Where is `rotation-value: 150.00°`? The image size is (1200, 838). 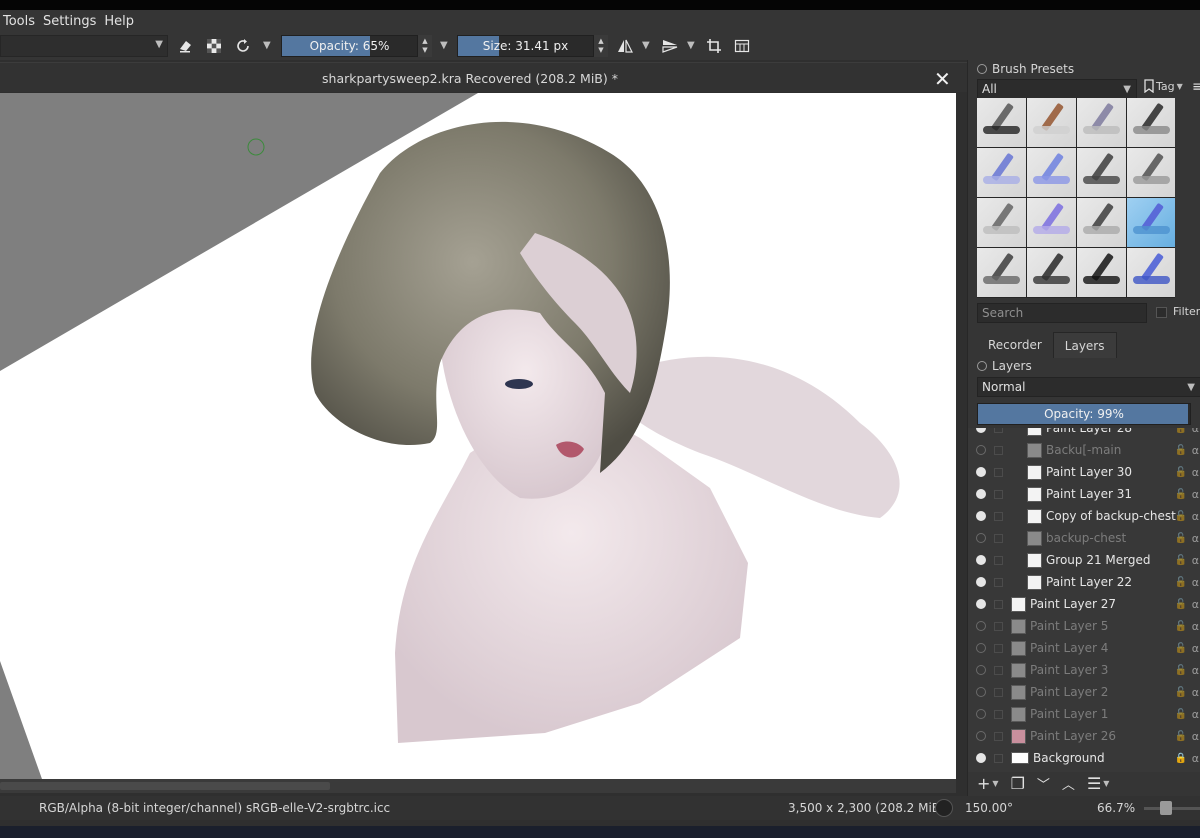
rotation-value: 150.00° is located at coordinates (989, 808).